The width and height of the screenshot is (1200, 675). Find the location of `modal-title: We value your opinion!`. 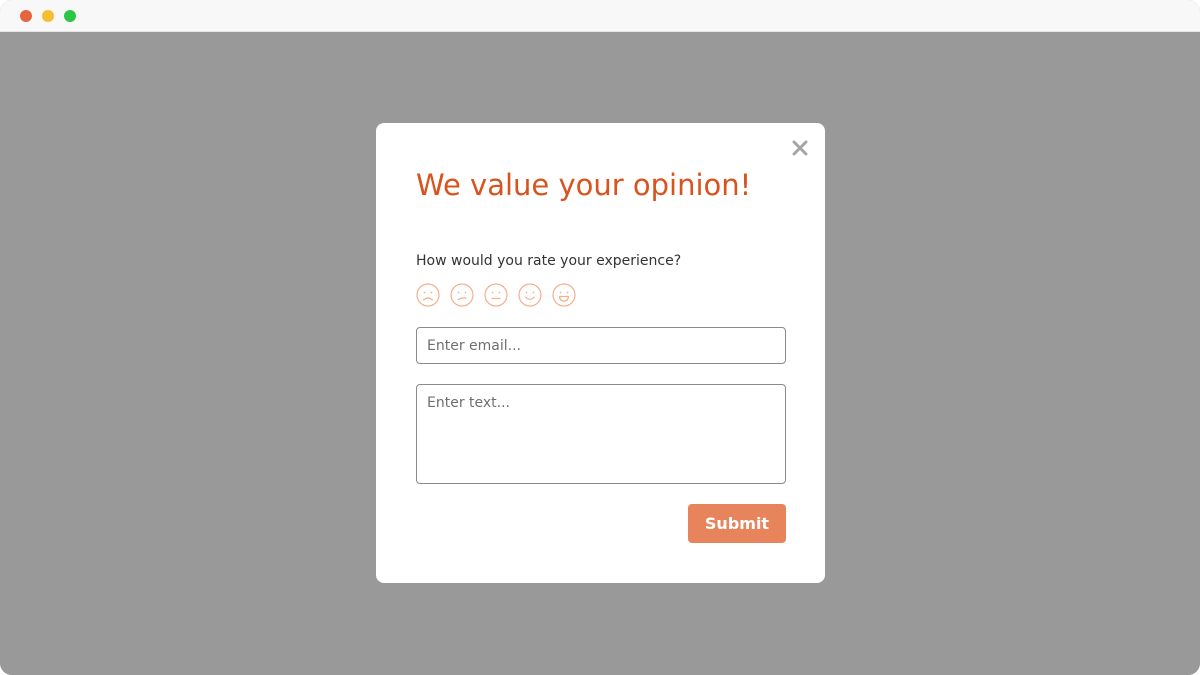

modal-title: We value your opinion! is located at coordinates (584, 185).